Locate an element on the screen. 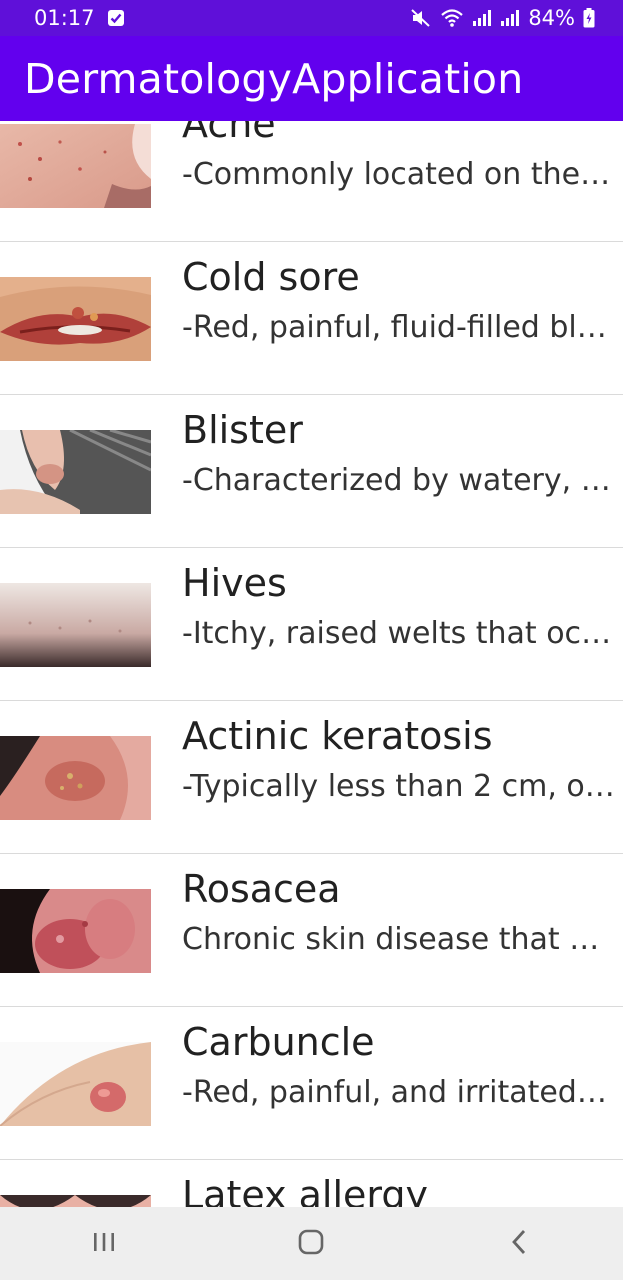 This screenshot has height=1280, width=623. actinic-keratosis-thumbnail is located at coordinates (75, 778).